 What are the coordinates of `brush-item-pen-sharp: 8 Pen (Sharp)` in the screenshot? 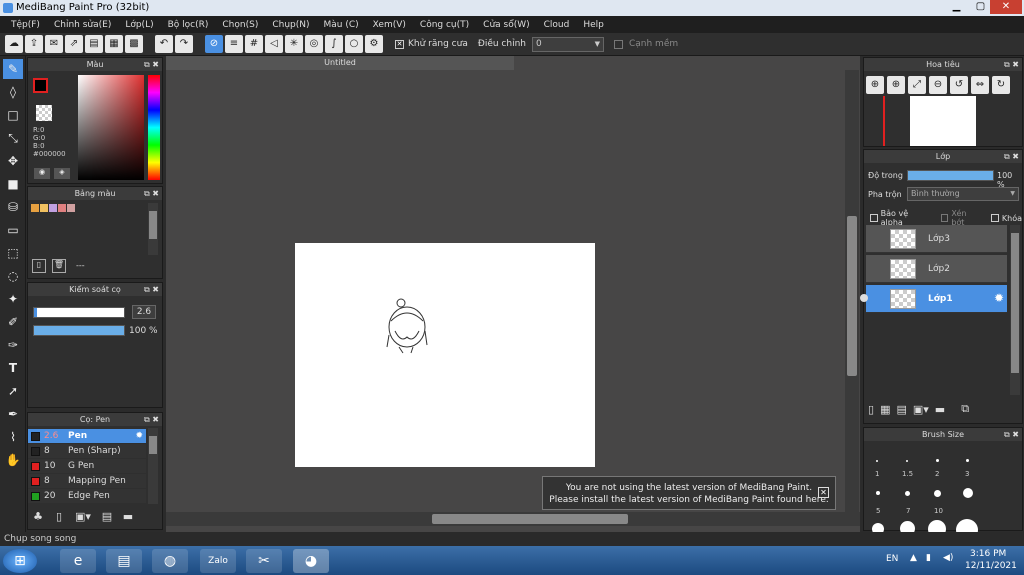 It's located at (87, 451).